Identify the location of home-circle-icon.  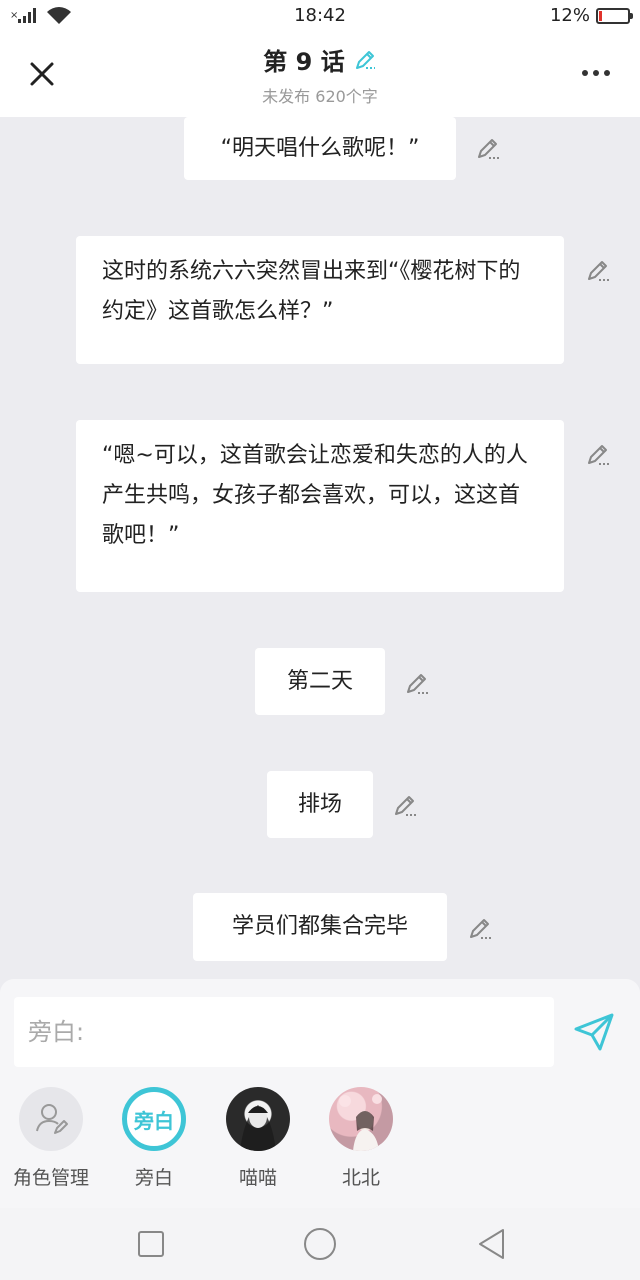
(320, 1244).